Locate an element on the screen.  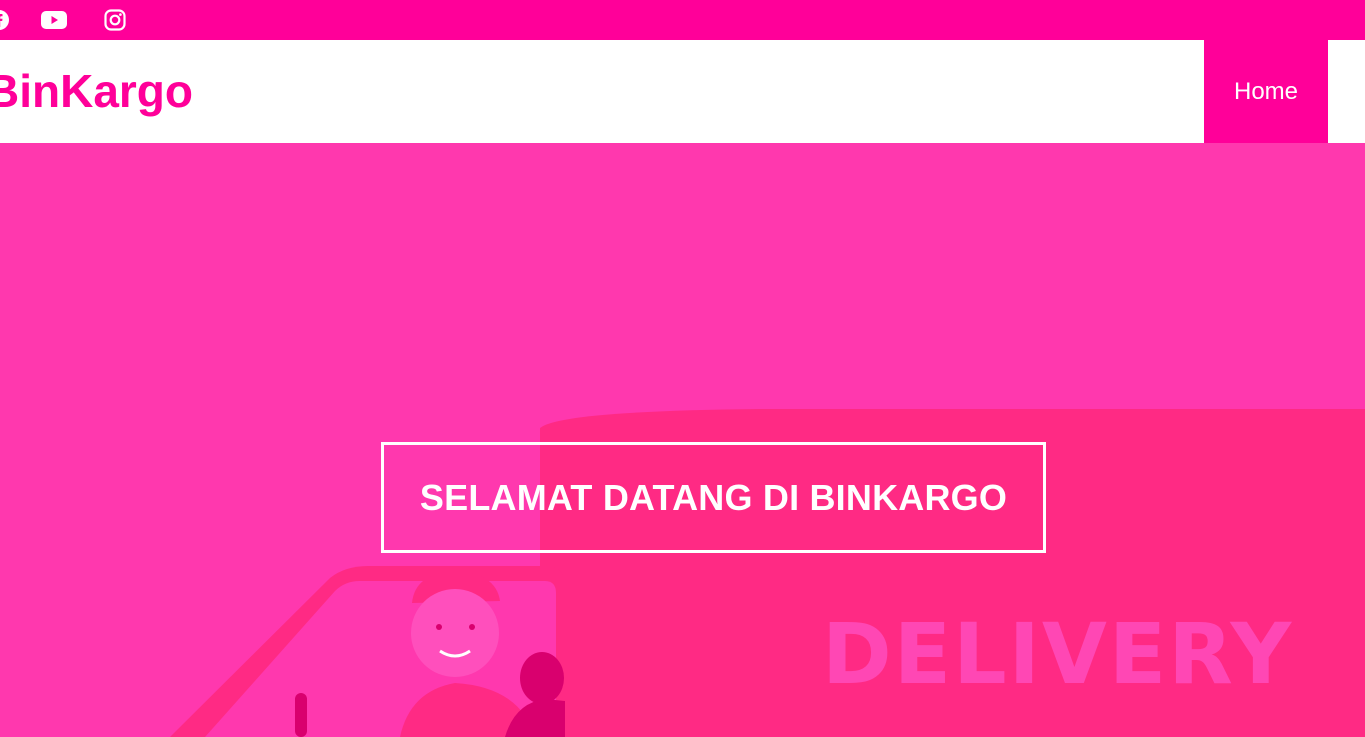
site-header: BinKargo Home is located at coordinates (682, 91).